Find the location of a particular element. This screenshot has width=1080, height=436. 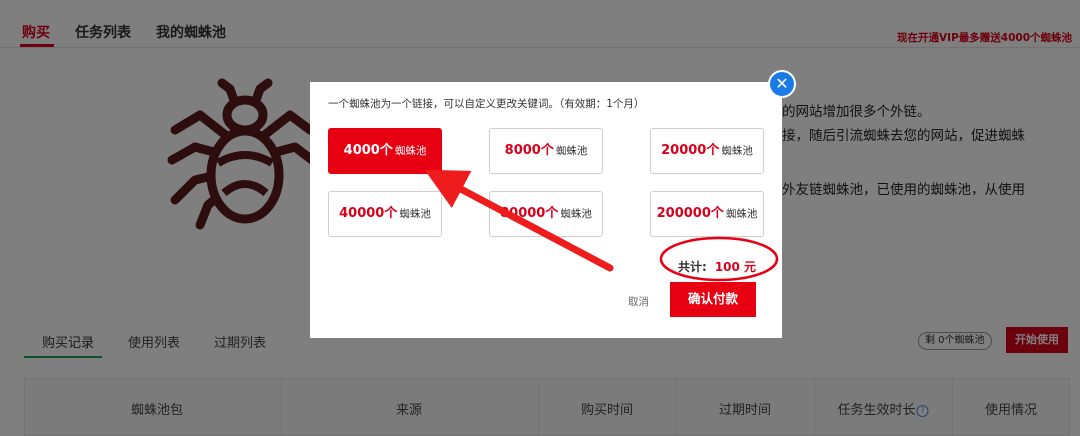

total-label: 共计: is located at coordinates (692, 267).